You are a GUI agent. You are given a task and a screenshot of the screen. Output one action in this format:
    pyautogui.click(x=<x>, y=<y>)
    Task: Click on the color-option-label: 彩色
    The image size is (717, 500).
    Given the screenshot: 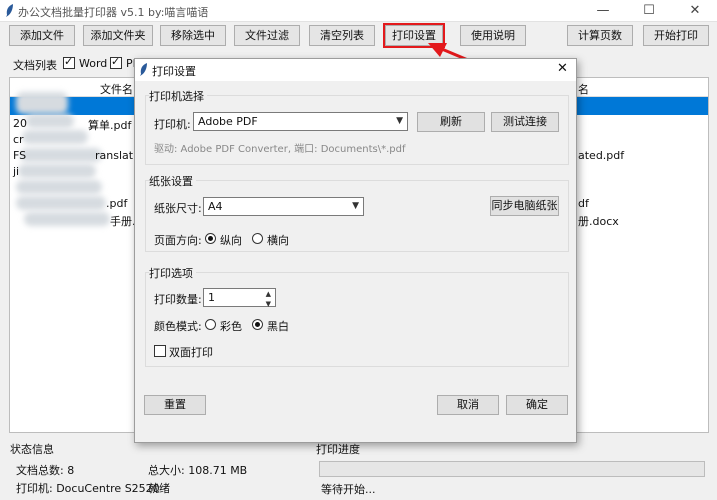 What is the action you would take?
    pyautogui.click(x=231, y=326)
    